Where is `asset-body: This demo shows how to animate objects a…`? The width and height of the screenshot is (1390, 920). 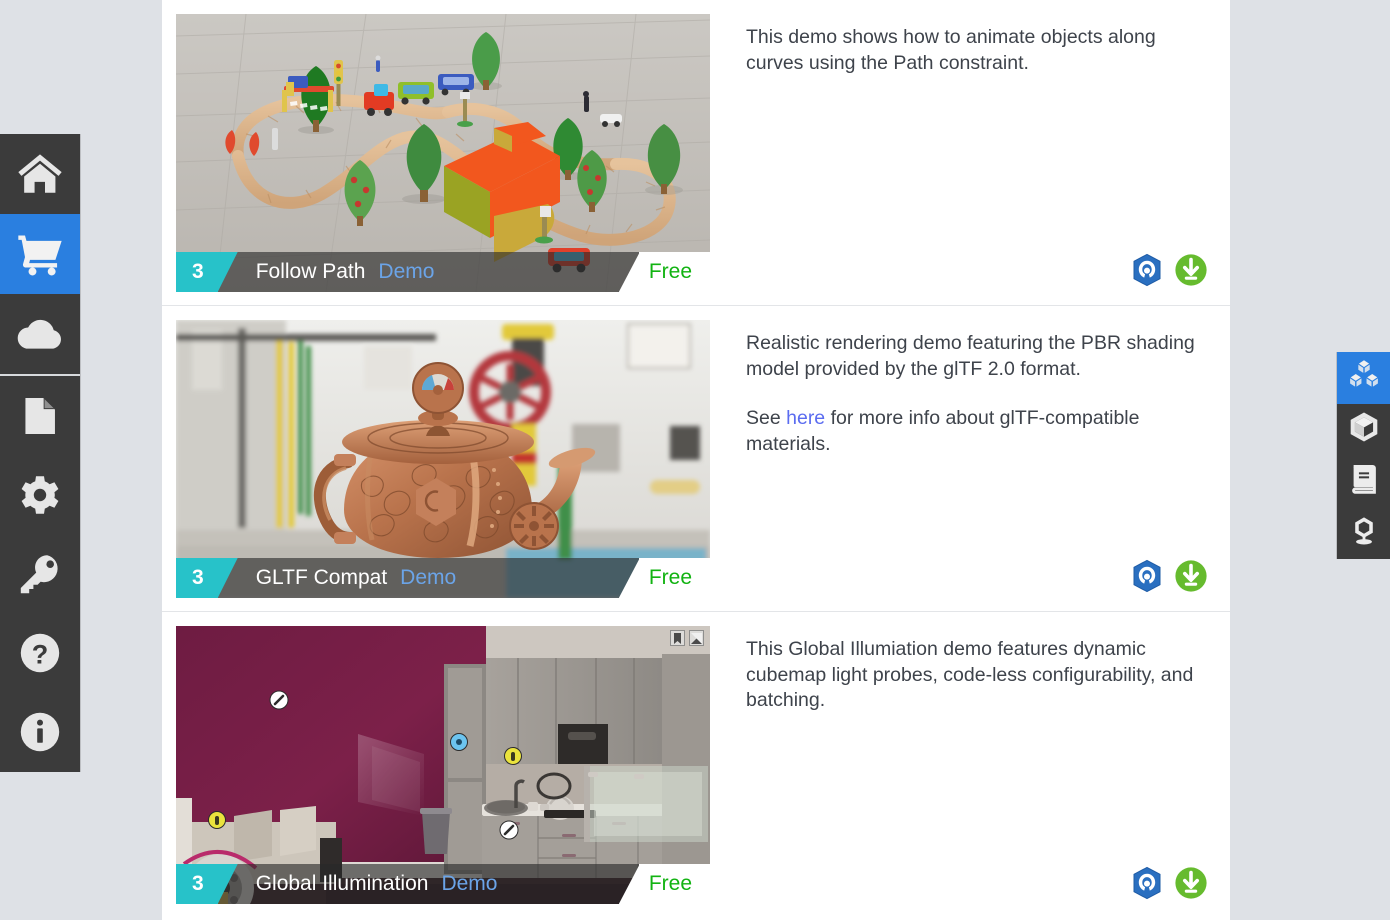
asset-body: This demo shows how to animate objects a… is located at coordinates (970, 152).